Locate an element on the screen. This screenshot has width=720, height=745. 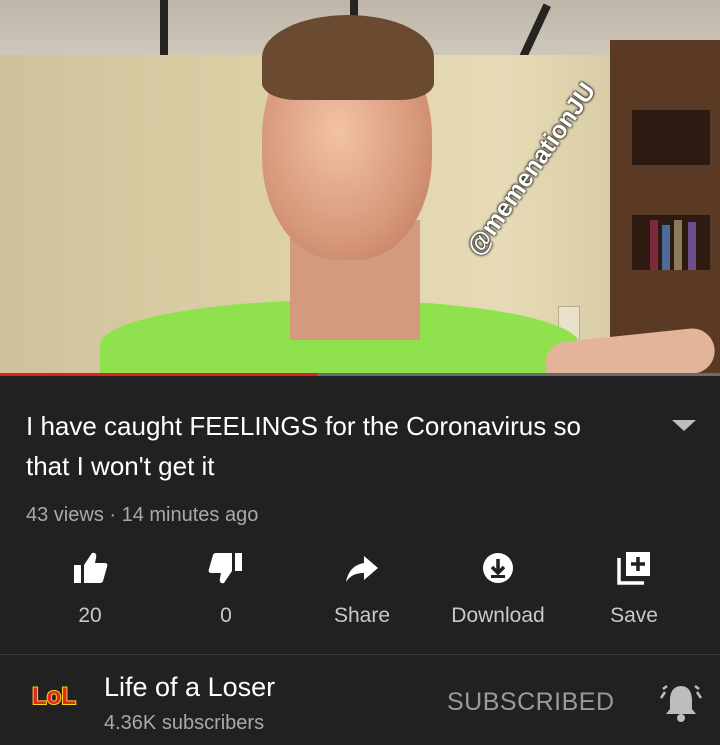
save-label: Save is located at coordinates (634, 615).